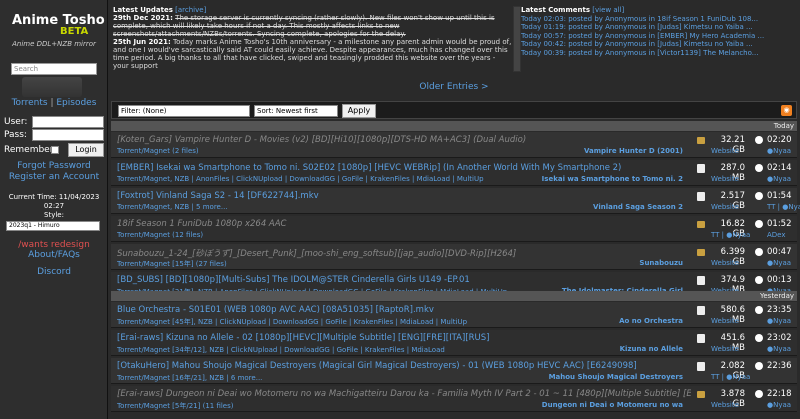  Describe the element at coordinates (359, 111) in the screenshot. I see `apply-button: Apply` at that location.